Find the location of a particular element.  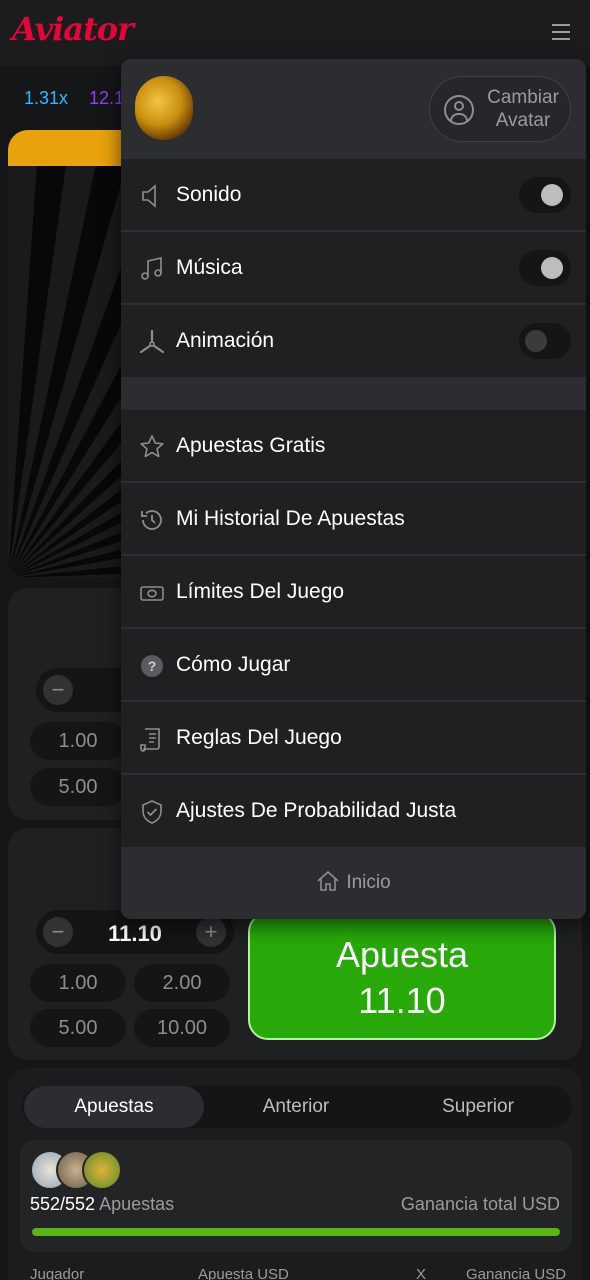

history-multiplier: 1.31x is located at coordinates (46, 98).